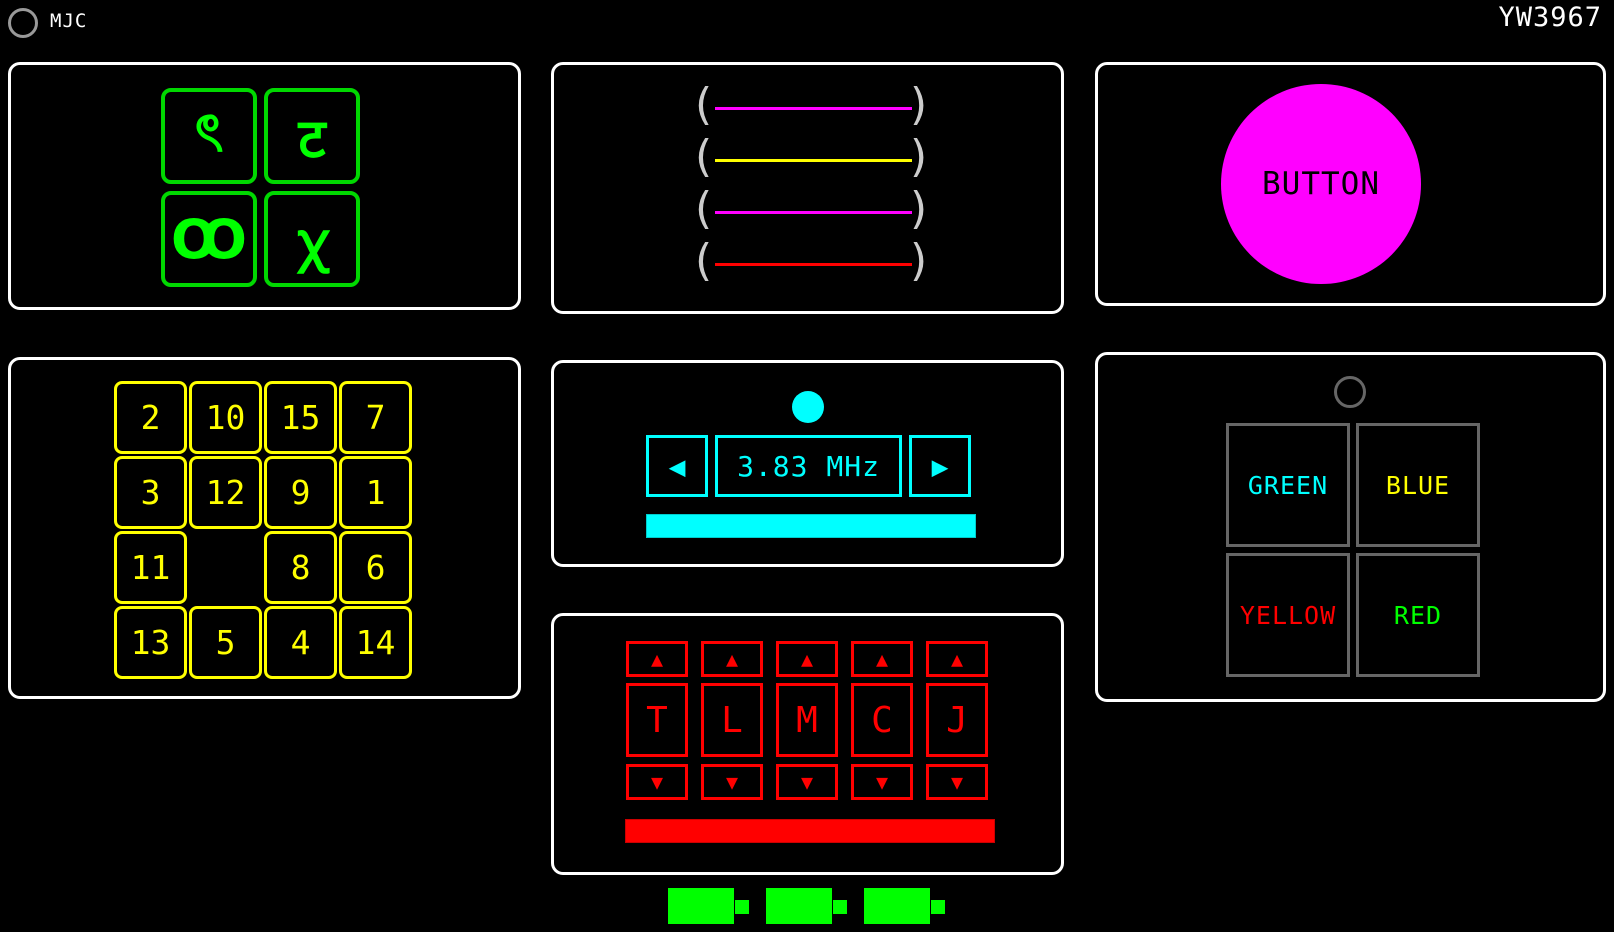  I want to click on sliding-puzzle-panel: 2 10 15 7 3 12 9 1 11 8 6 13 5 4 14, so click(264, 528).